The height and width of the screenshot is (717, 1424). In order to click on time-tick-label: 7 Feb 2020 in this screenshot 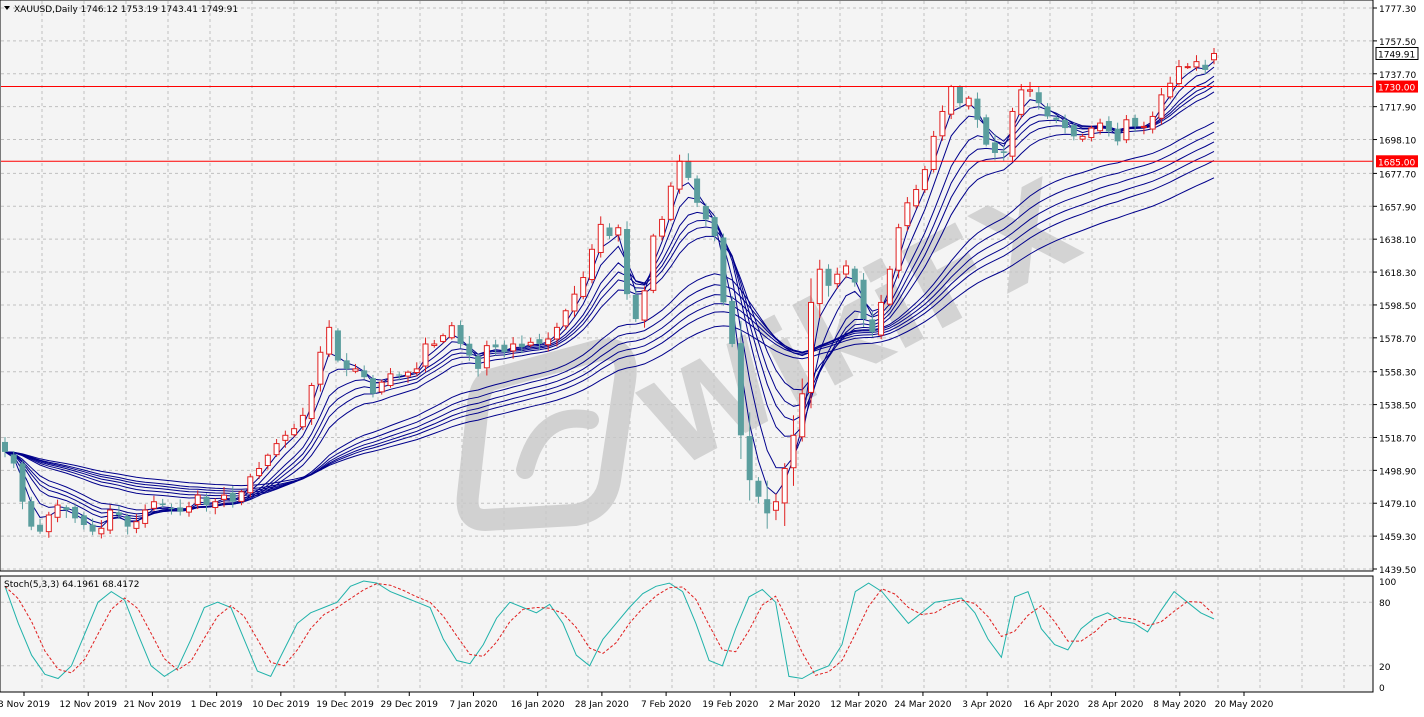, I will do `click(666, 705)`.